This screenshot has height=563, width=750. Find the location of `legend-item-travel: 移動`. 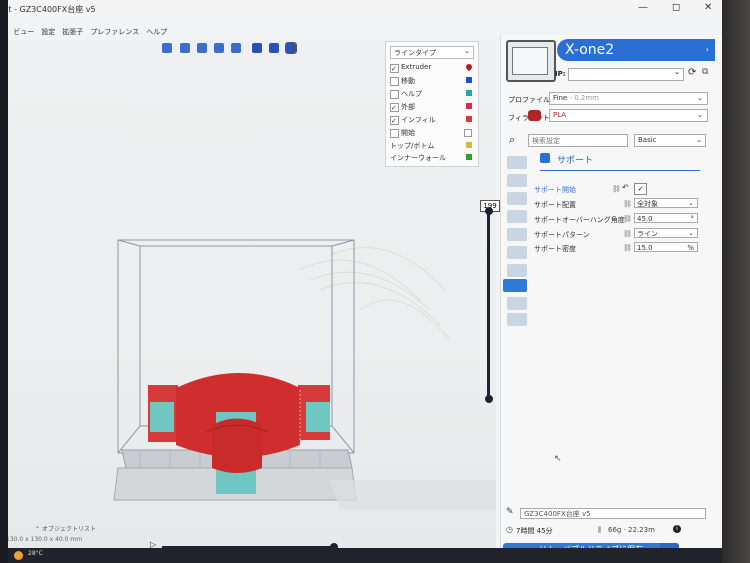

legend-item-travel: 移動 is located at coordinates (432, 81).